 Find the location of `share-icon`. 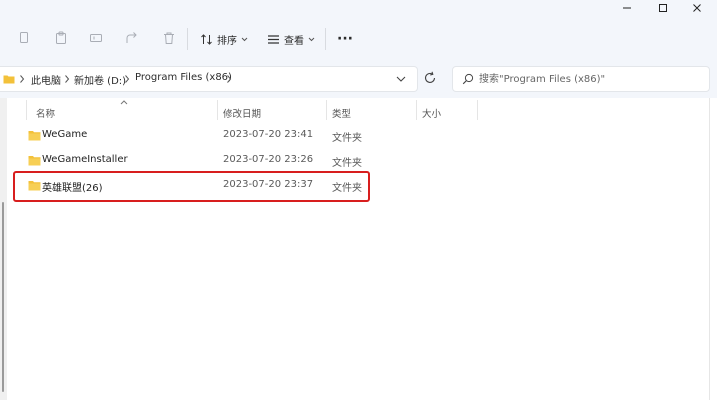

share-icon is located at coordinates (131, 37).